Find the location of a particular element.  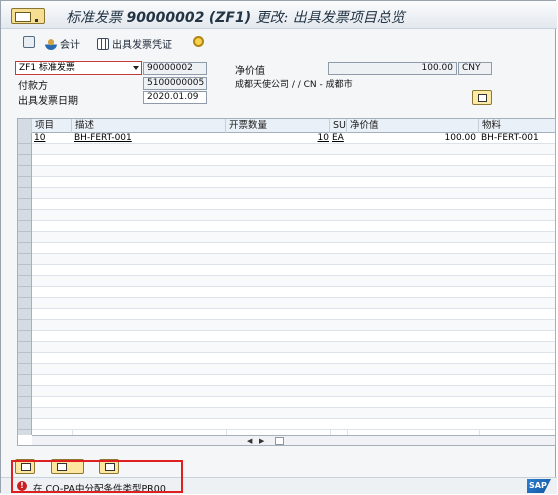

title-prefix: 标准发票 is located at coordinates (94, 18).